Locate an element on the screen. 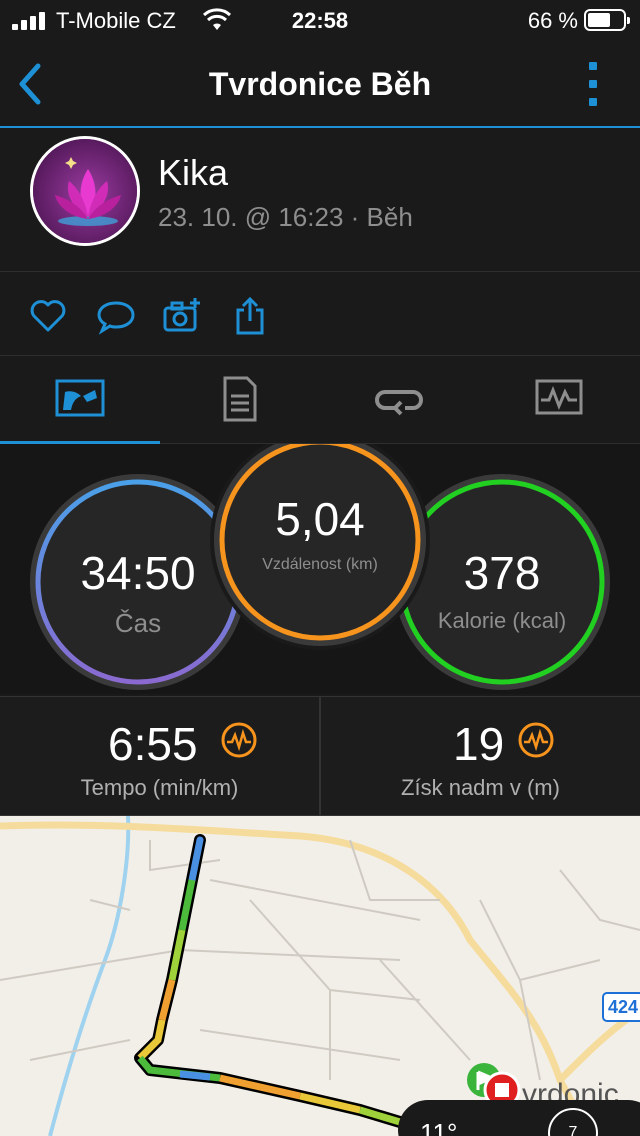  charts-tab-icon is located at coordinates (559, 397).